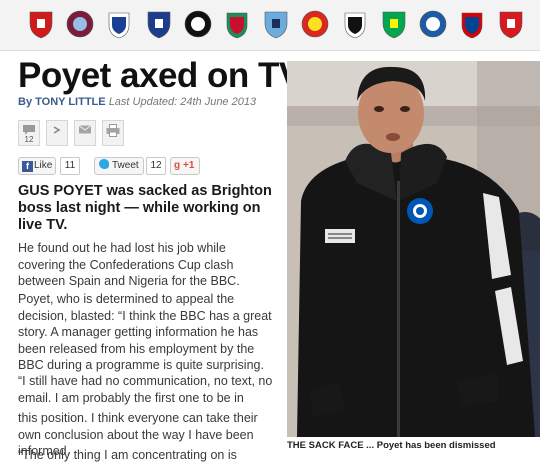 The image size is (540, 464). What do you see at coordinates (198, 24) in the screenshot?
I see `fulham-crest` at bounding box center [198, 24].